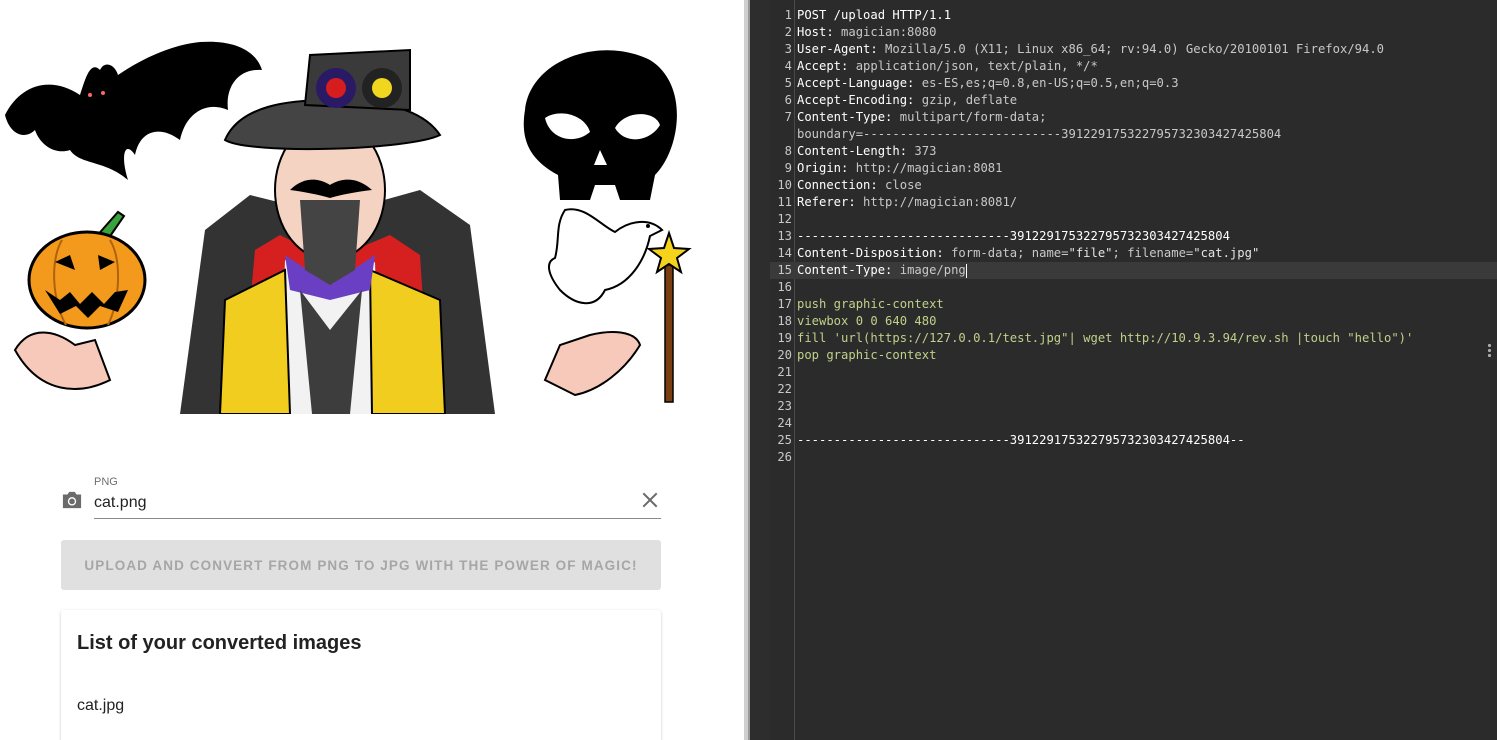  I want to click on line-number: 24, so click(784, 423).